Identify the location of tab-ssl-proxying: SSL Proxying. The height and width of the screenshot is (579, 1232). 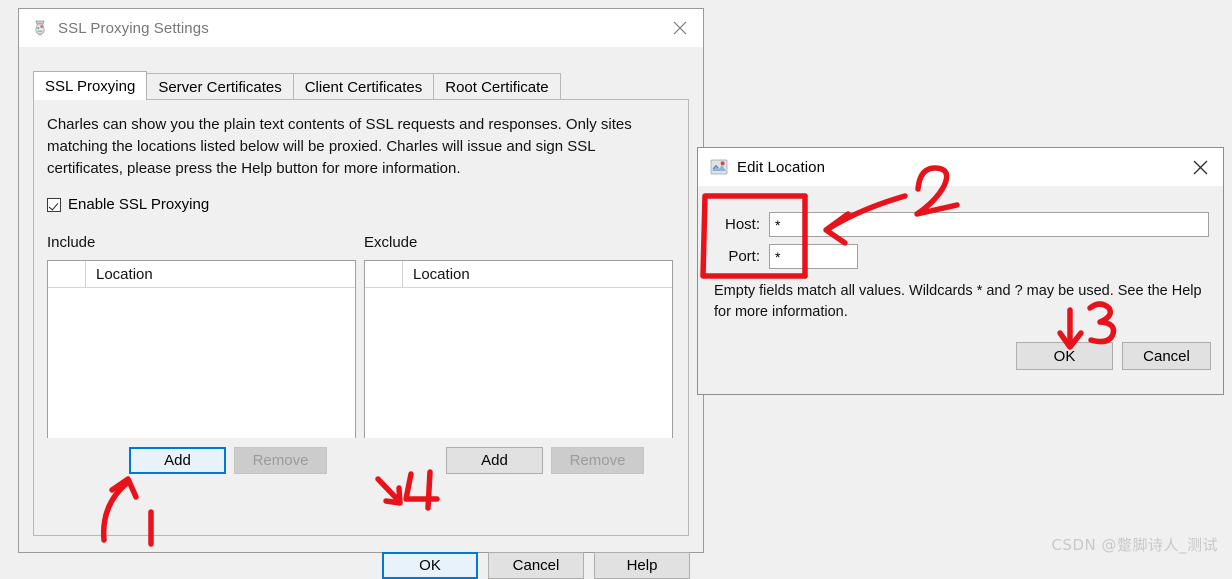
(90, 85).